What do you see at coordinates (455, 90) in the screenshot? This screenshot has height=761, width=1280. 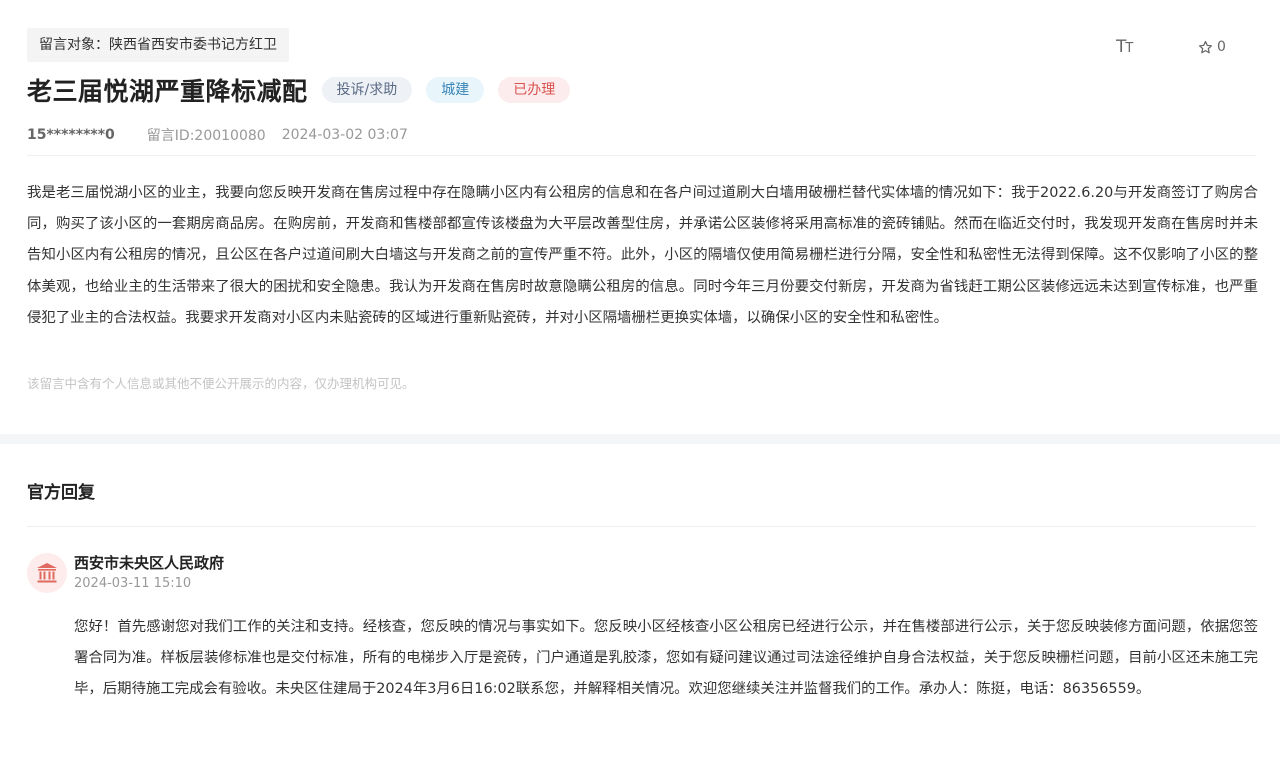 I see `tag-field: 城建` at bounding box center [455, 90].